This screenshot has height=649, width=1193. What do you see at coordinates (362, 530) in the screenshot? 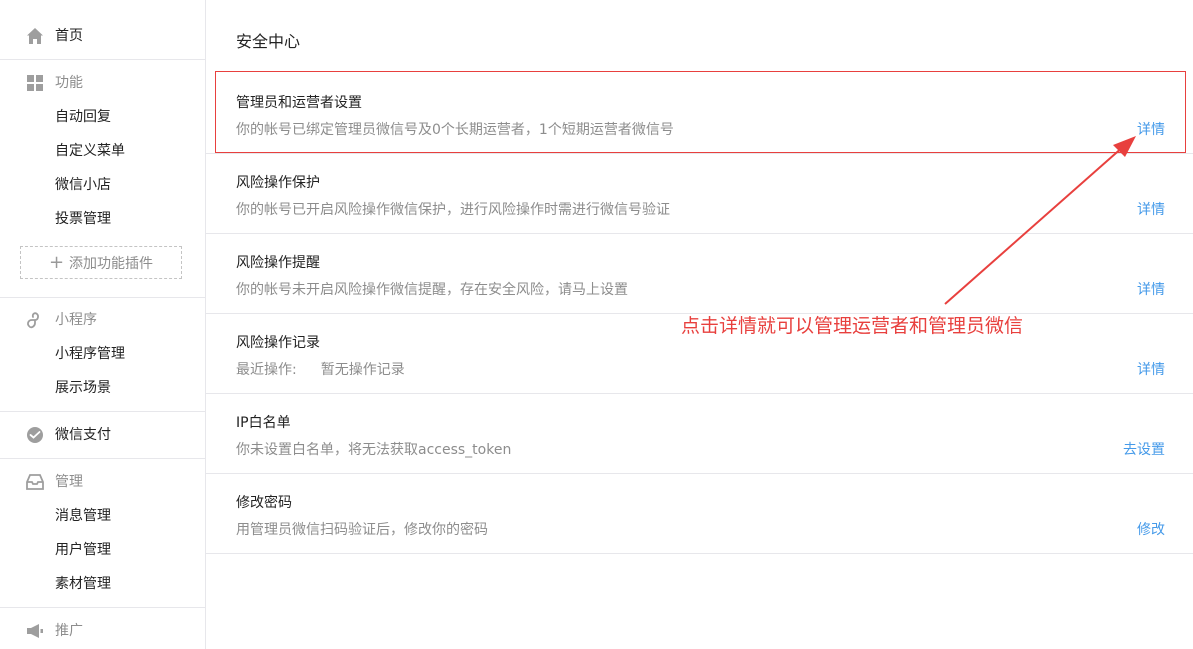
I see `row-description: 用管理员微信扫码验证后，修改你的密码` at bounding box center [362, 530].